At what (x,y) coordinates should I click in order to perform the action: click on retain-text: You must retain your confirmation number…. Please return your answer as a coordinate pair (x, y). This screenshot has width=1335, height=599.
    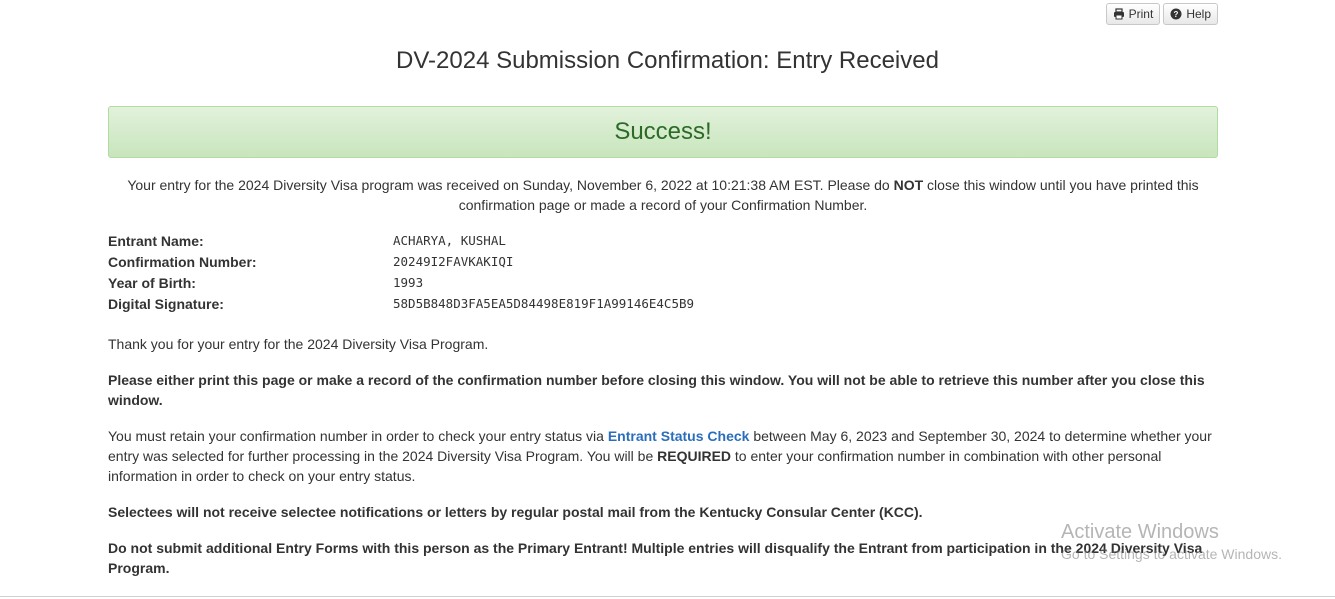
    Looking at the image, I should click on (663, 456).